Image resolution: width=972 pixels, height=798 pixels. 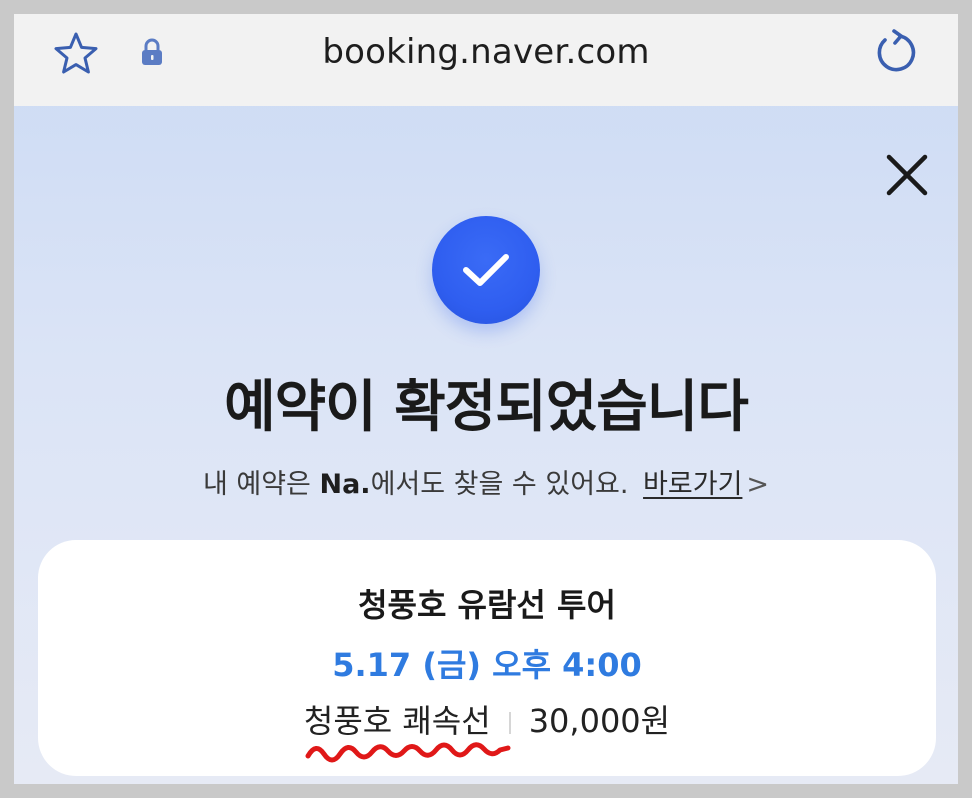 I want to click on chevron-right-icon: >, so click(x=757, y=484).